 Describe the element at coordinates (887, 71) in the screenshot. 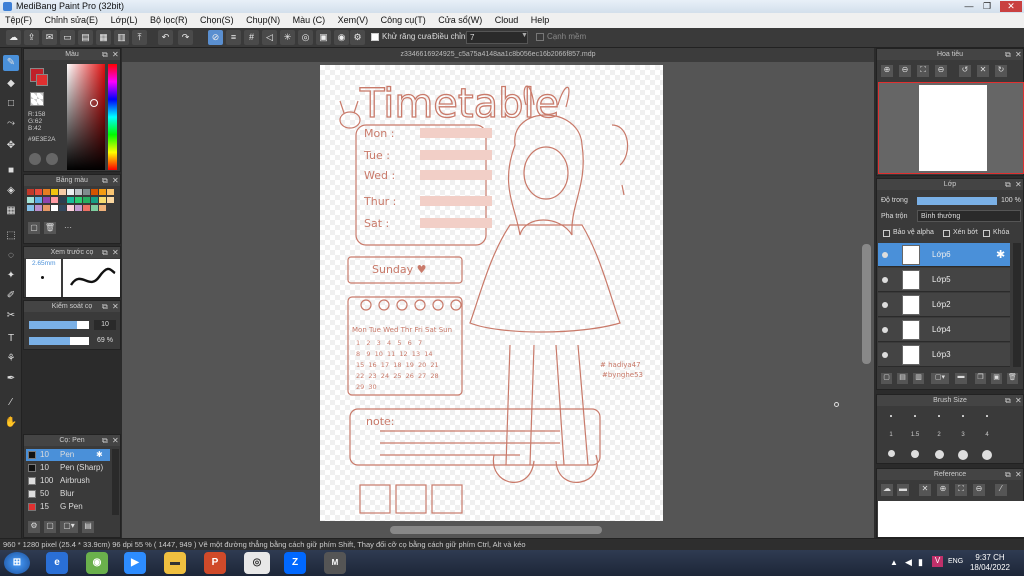

I see `zoom-in-icon: ⊕` at that location.